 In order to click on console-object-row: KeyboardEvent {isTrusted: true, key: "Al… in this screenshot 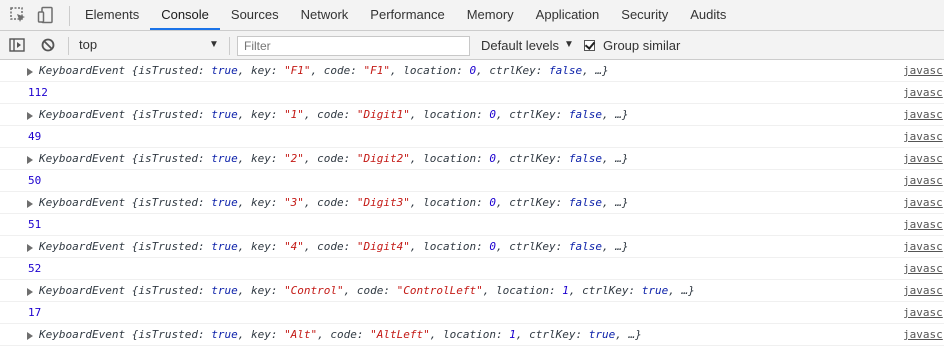, I will do `click(472, 335)`.